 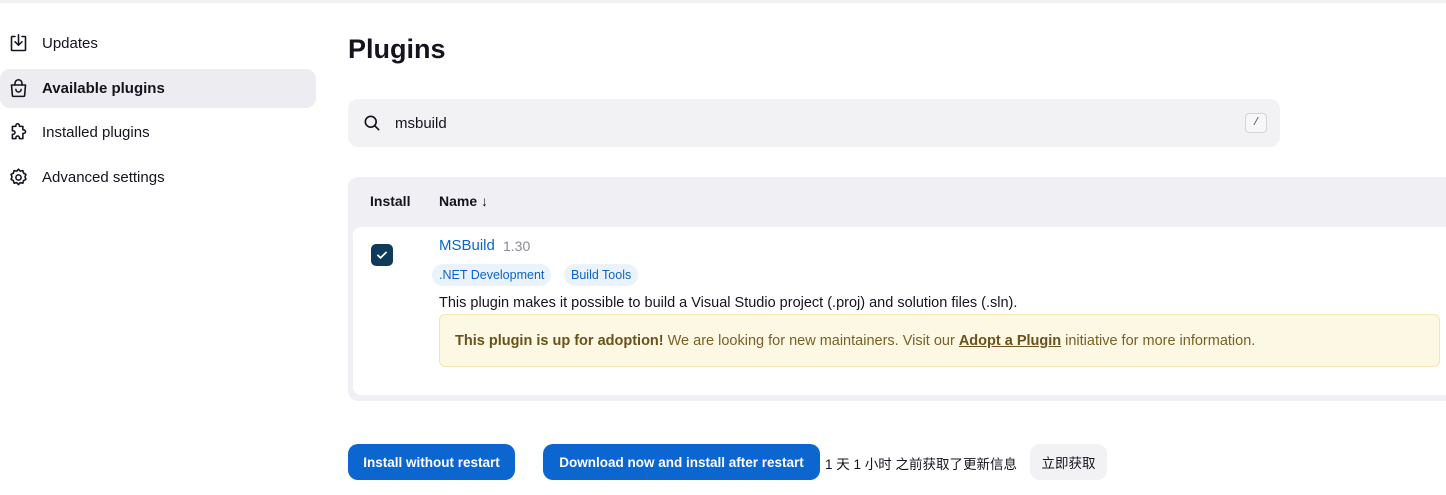 I want to click on sidebar-item-advanced-settings: Advanced settings, so click(x=158, y=177).